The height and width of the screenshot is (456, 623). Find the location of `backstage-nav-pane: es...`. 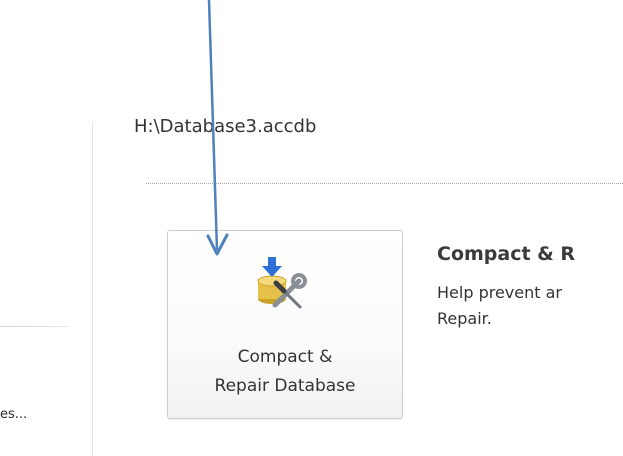

backstage-nav-pane: es... is located at coordinates (46, 289).